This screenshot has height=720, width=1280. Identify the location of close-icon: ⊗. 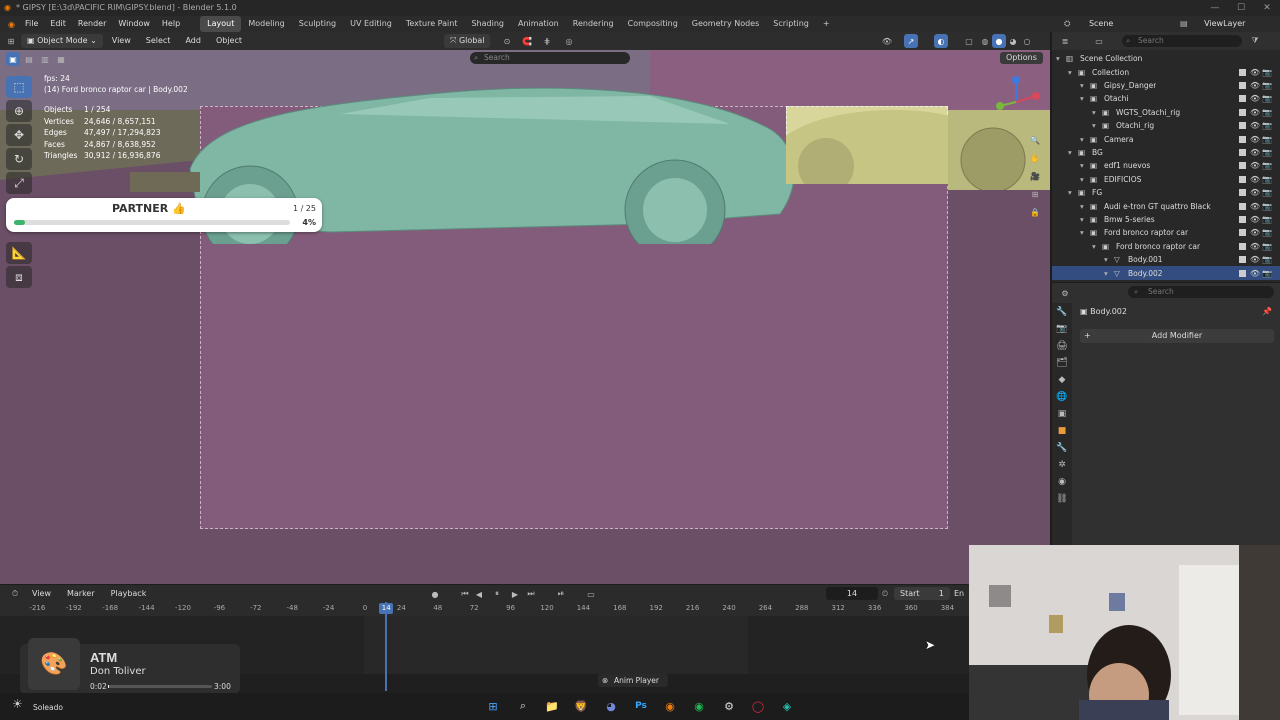
(605, 680).